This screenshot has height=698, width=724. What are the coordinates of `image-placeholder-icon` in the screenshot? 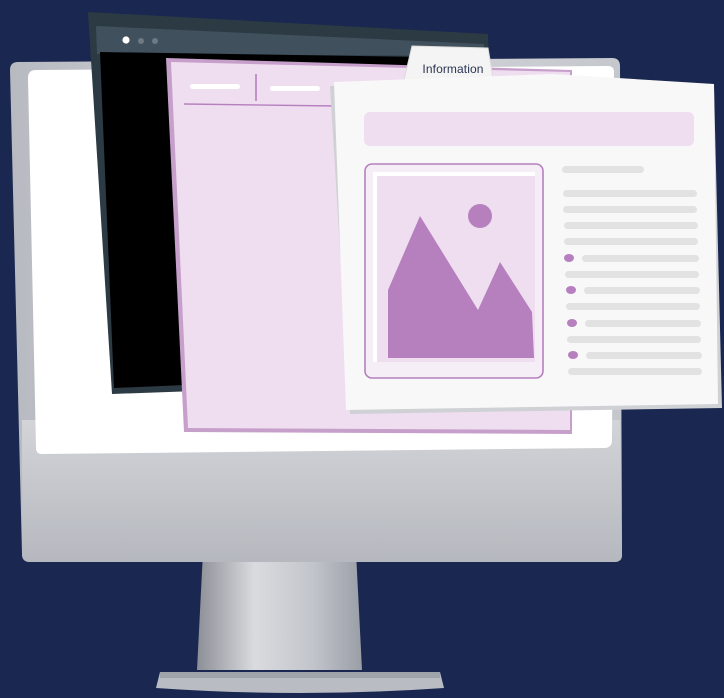 It's located at (454, 271).